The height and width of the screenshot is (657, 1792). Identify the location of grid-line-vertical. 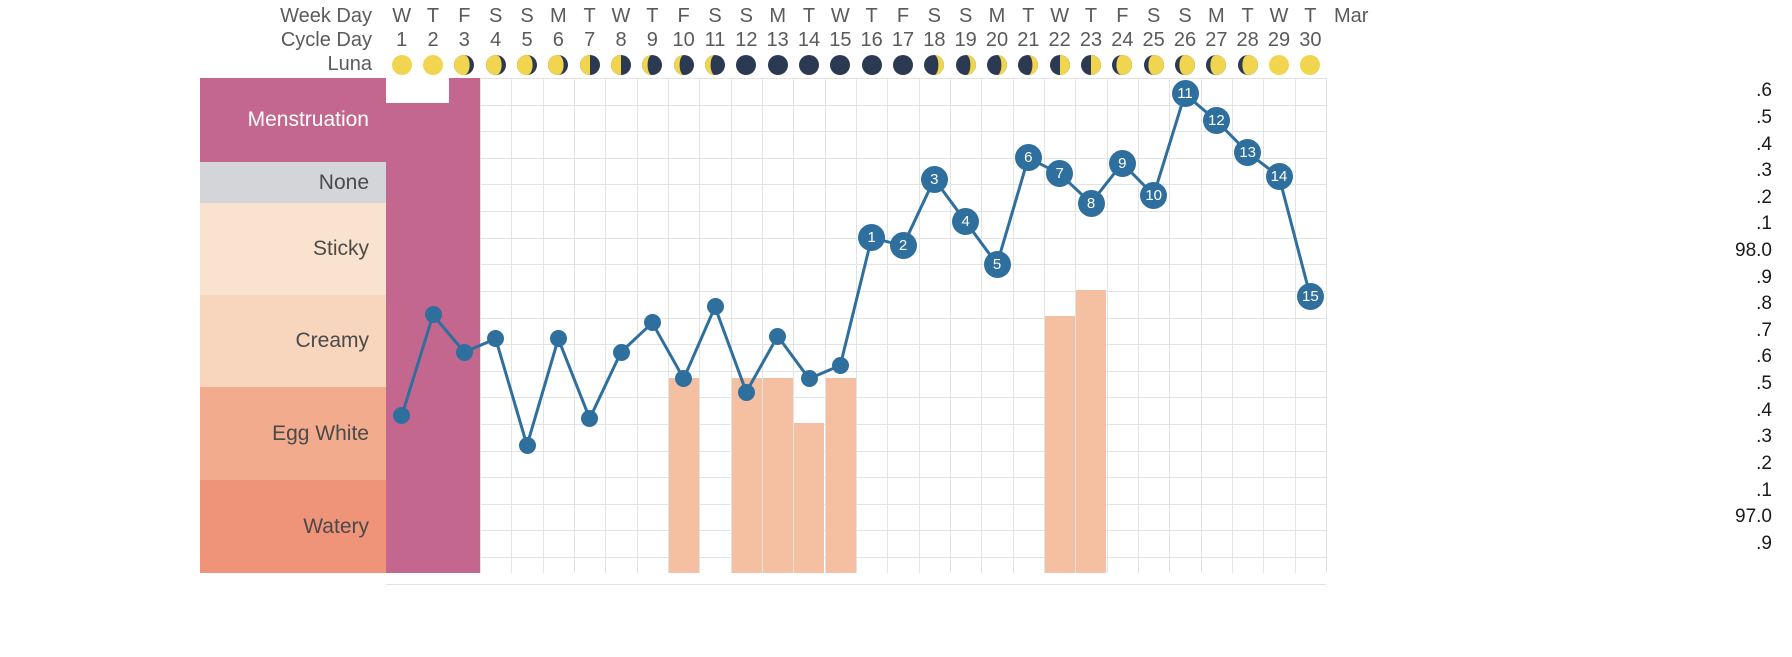
(1326, 325).